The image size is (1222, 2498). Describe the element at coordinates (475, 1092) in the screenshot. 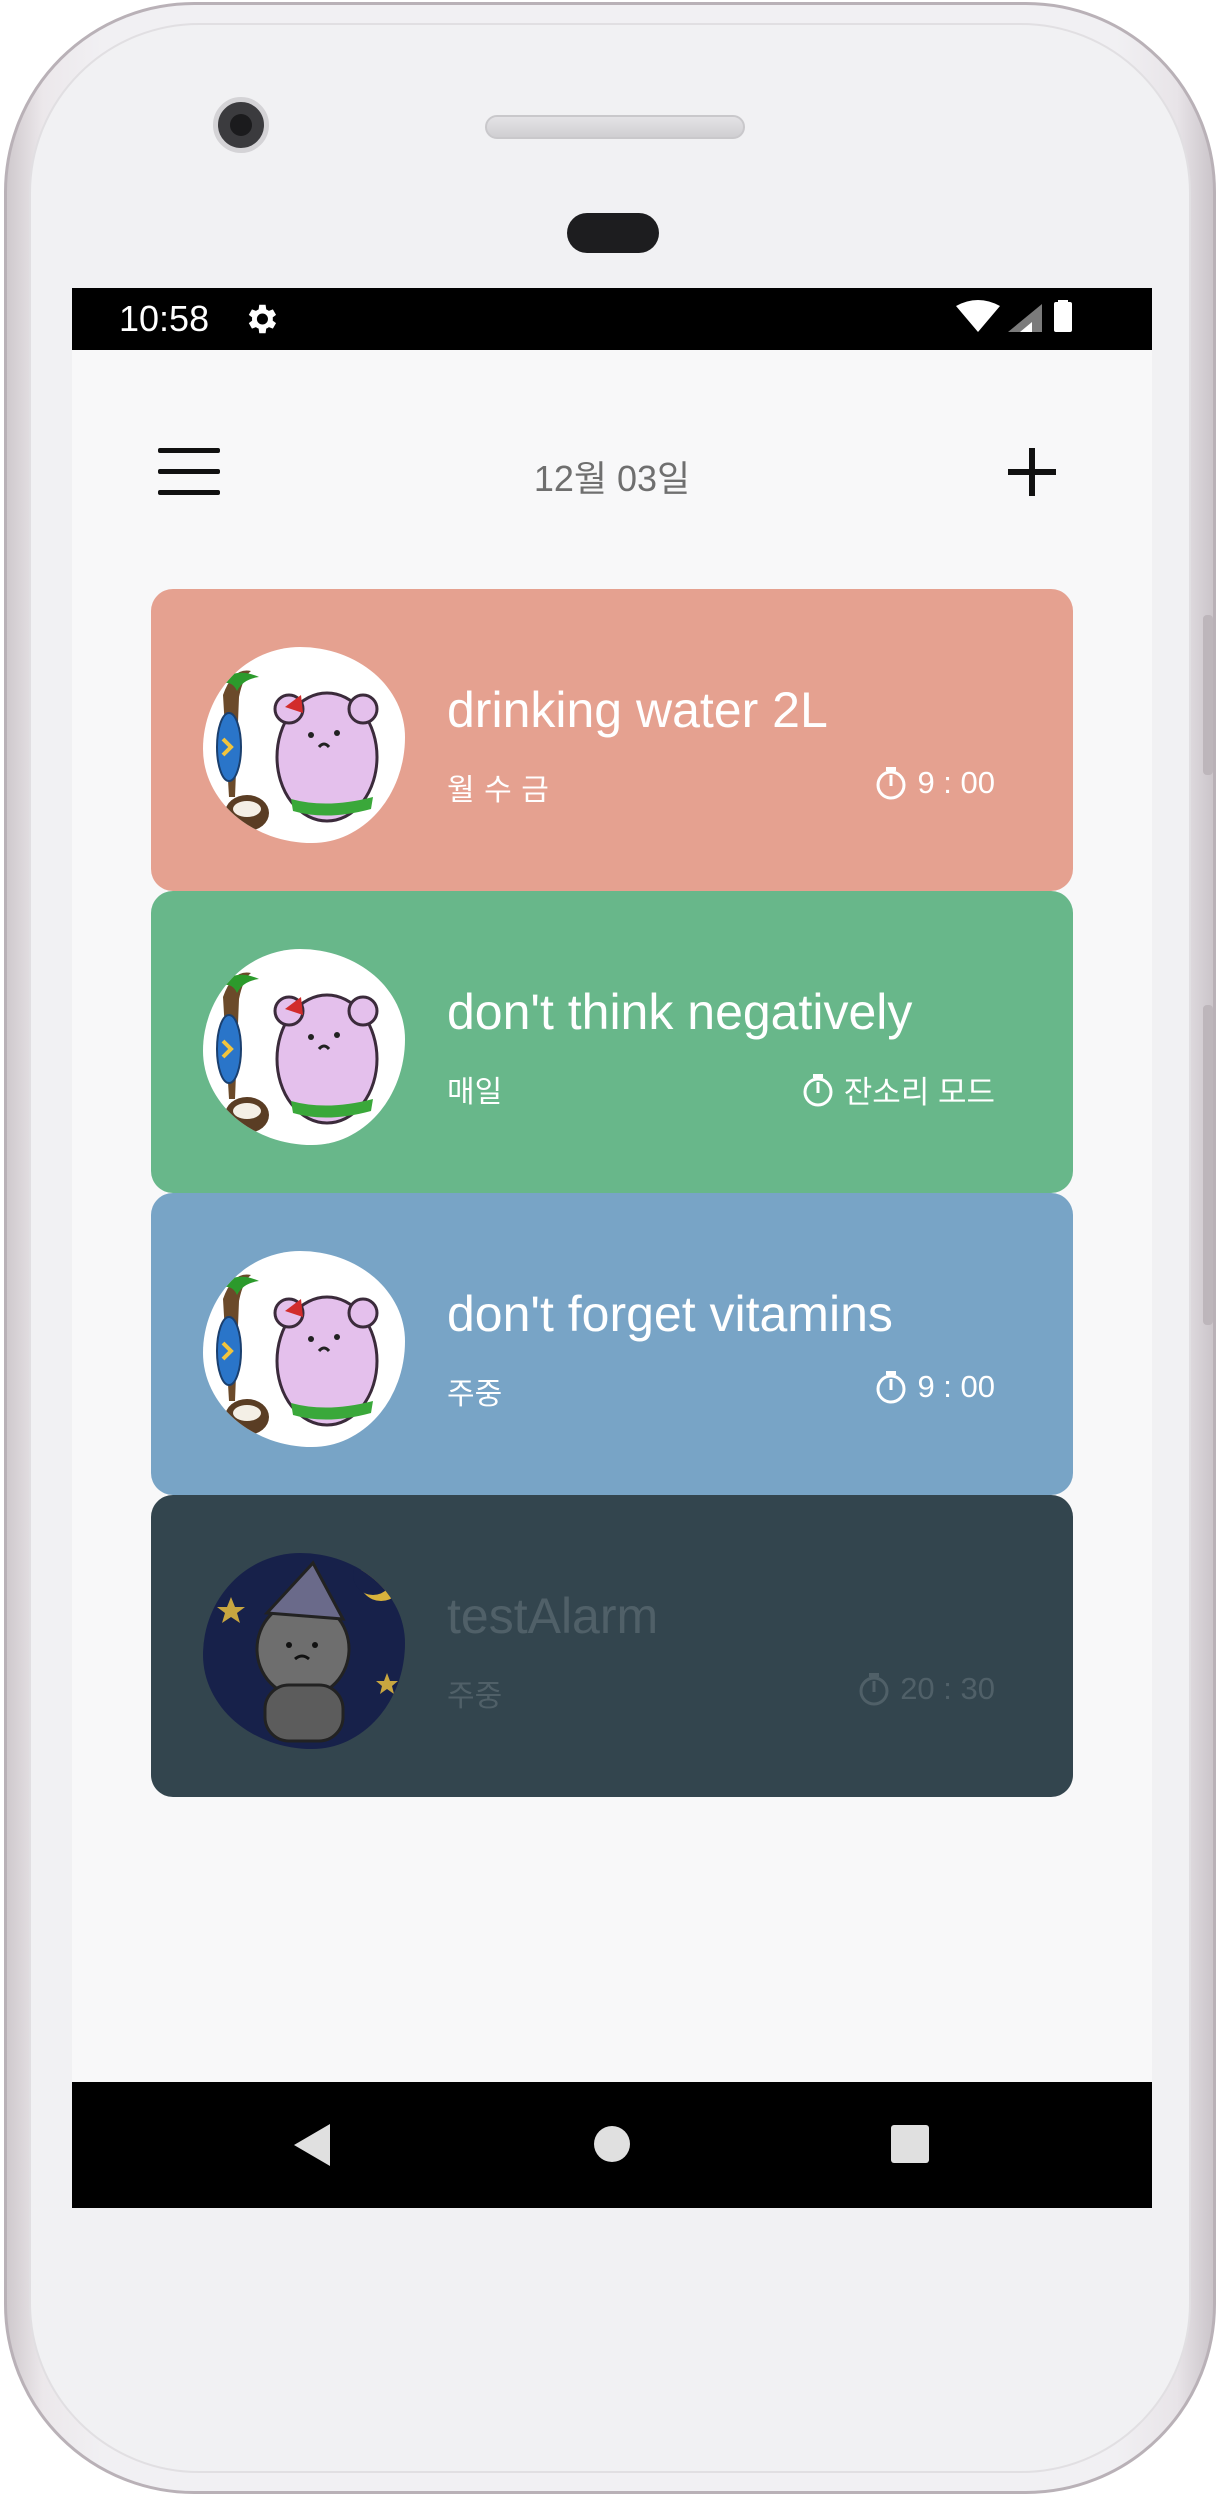

I see `alarm-days: 매일` at that location.